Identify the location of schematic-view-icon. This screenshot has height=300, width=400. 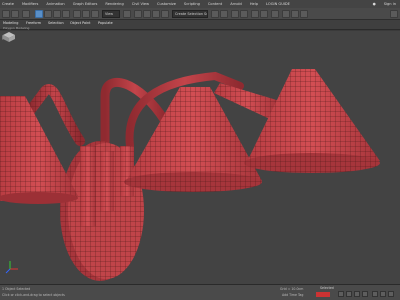
(264, 14).